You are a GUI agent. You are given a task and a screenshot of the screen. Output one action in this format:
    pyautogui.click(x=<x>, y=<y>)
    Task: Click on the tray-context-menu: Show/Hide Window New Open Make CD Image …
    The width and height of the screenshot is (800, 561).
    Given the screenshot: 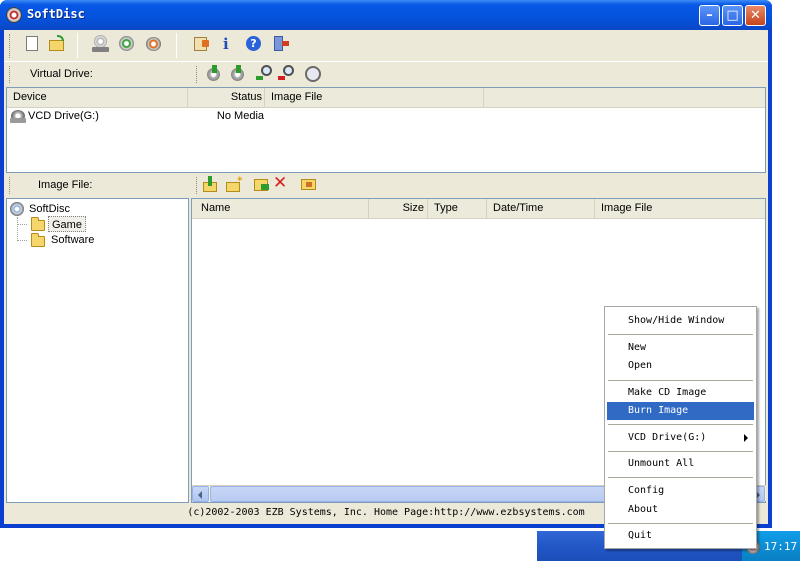 What is the action you would take?
    pyautogui.click(x=680, y=427)
    